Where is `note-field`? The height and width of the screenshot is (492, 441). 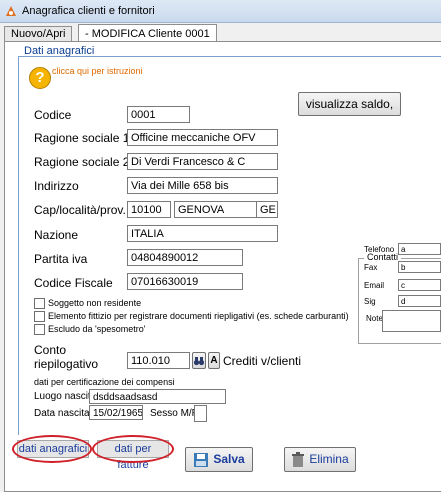 note-field is located at coordinates (411, 321).